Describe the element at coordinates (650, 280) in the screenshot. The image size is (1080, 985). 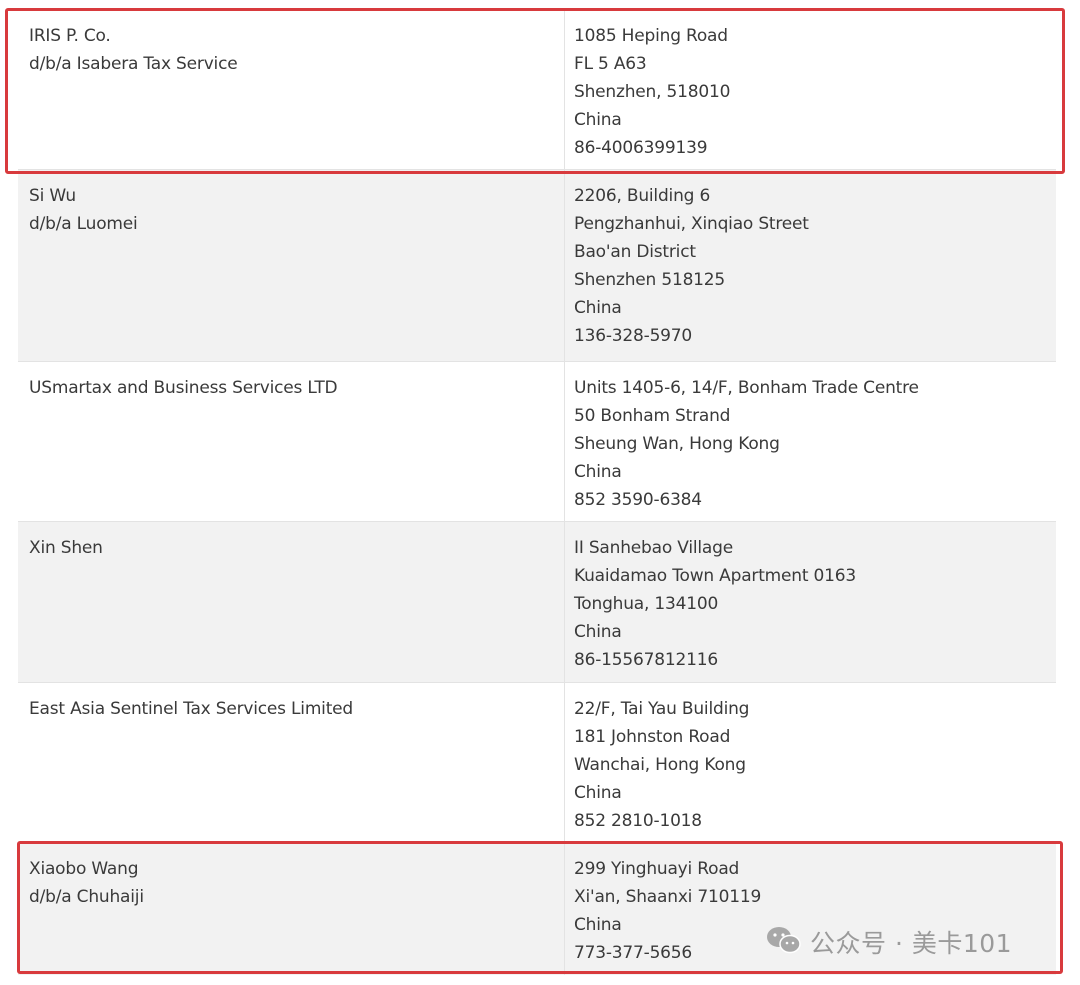
I see `address-line: Shenzhen 518125` at that location.